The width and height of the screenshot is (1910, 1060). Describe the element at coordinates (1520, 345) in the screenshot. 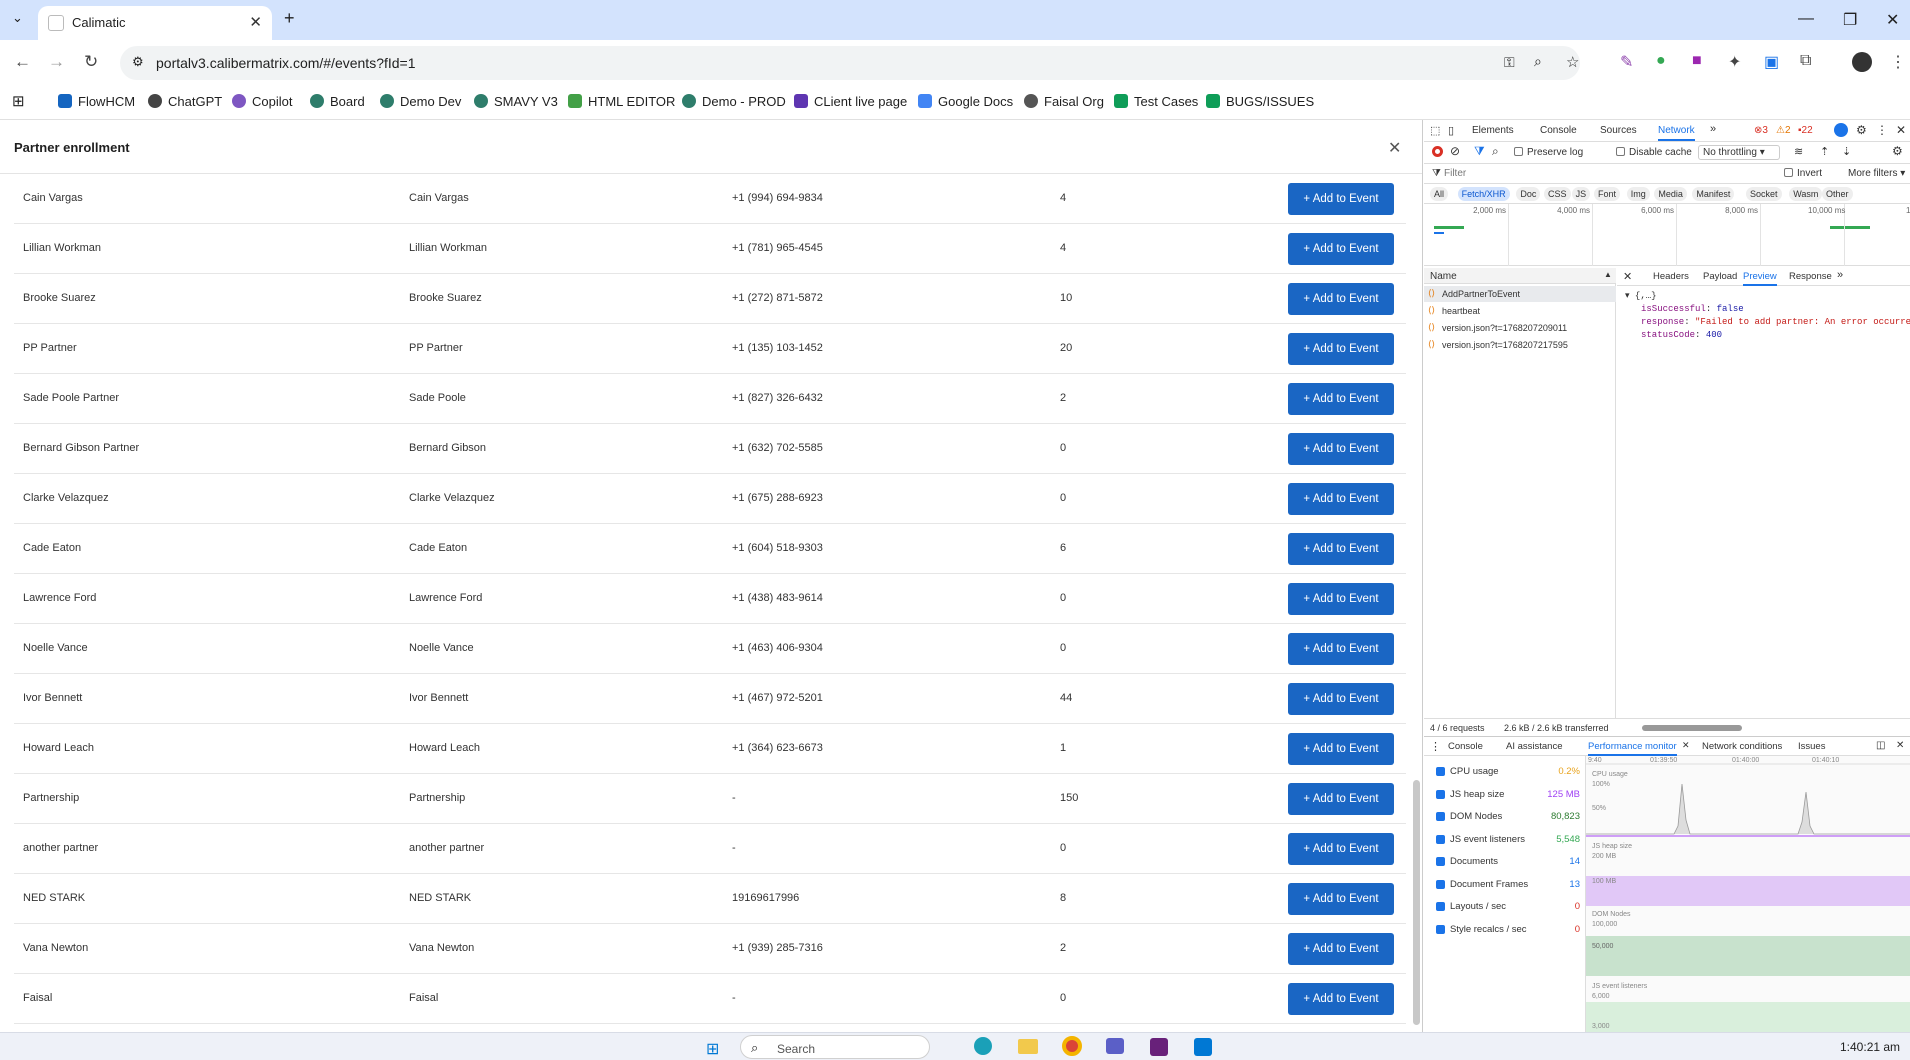

I see `request-item: ⟨⟩ version.json?t=1768207217595` at that location.